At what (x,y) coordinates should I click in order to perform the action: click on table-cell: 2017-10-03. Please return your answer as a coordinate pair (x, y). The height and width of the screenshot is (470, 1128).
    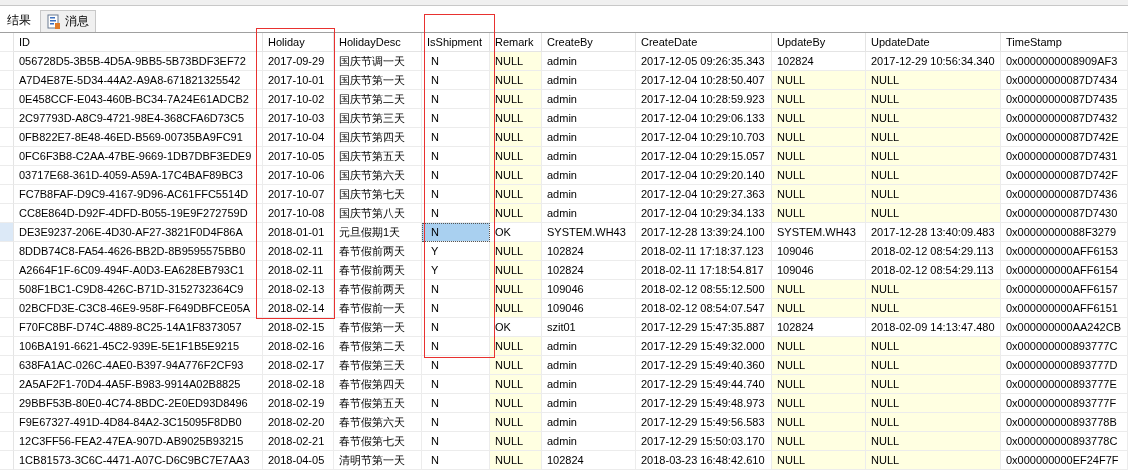
    Looking at the image, I should click on (298, 118).